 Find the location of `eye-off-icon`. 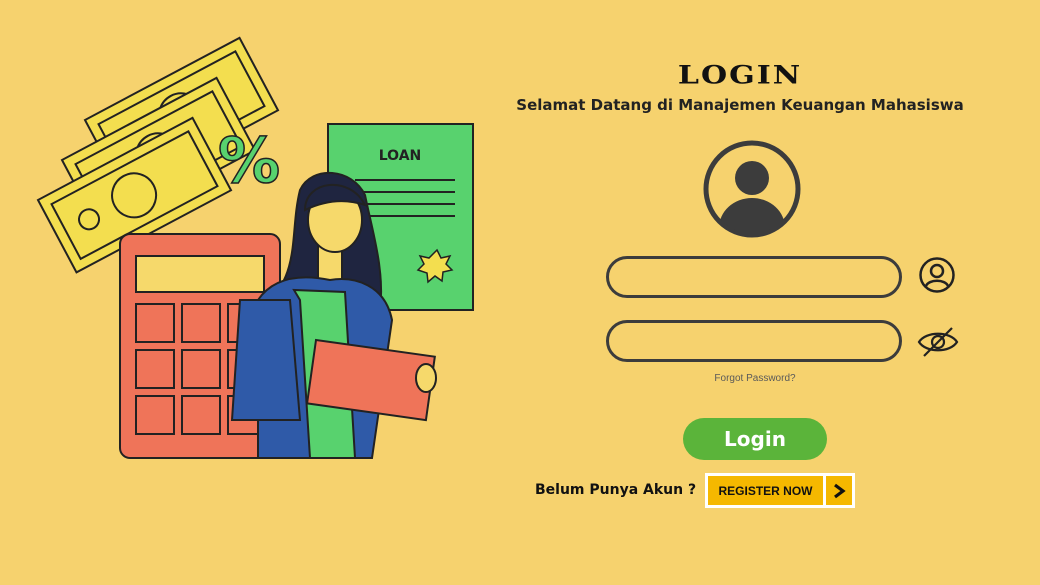

eye-off-icon is located at coordinates (938, 342).